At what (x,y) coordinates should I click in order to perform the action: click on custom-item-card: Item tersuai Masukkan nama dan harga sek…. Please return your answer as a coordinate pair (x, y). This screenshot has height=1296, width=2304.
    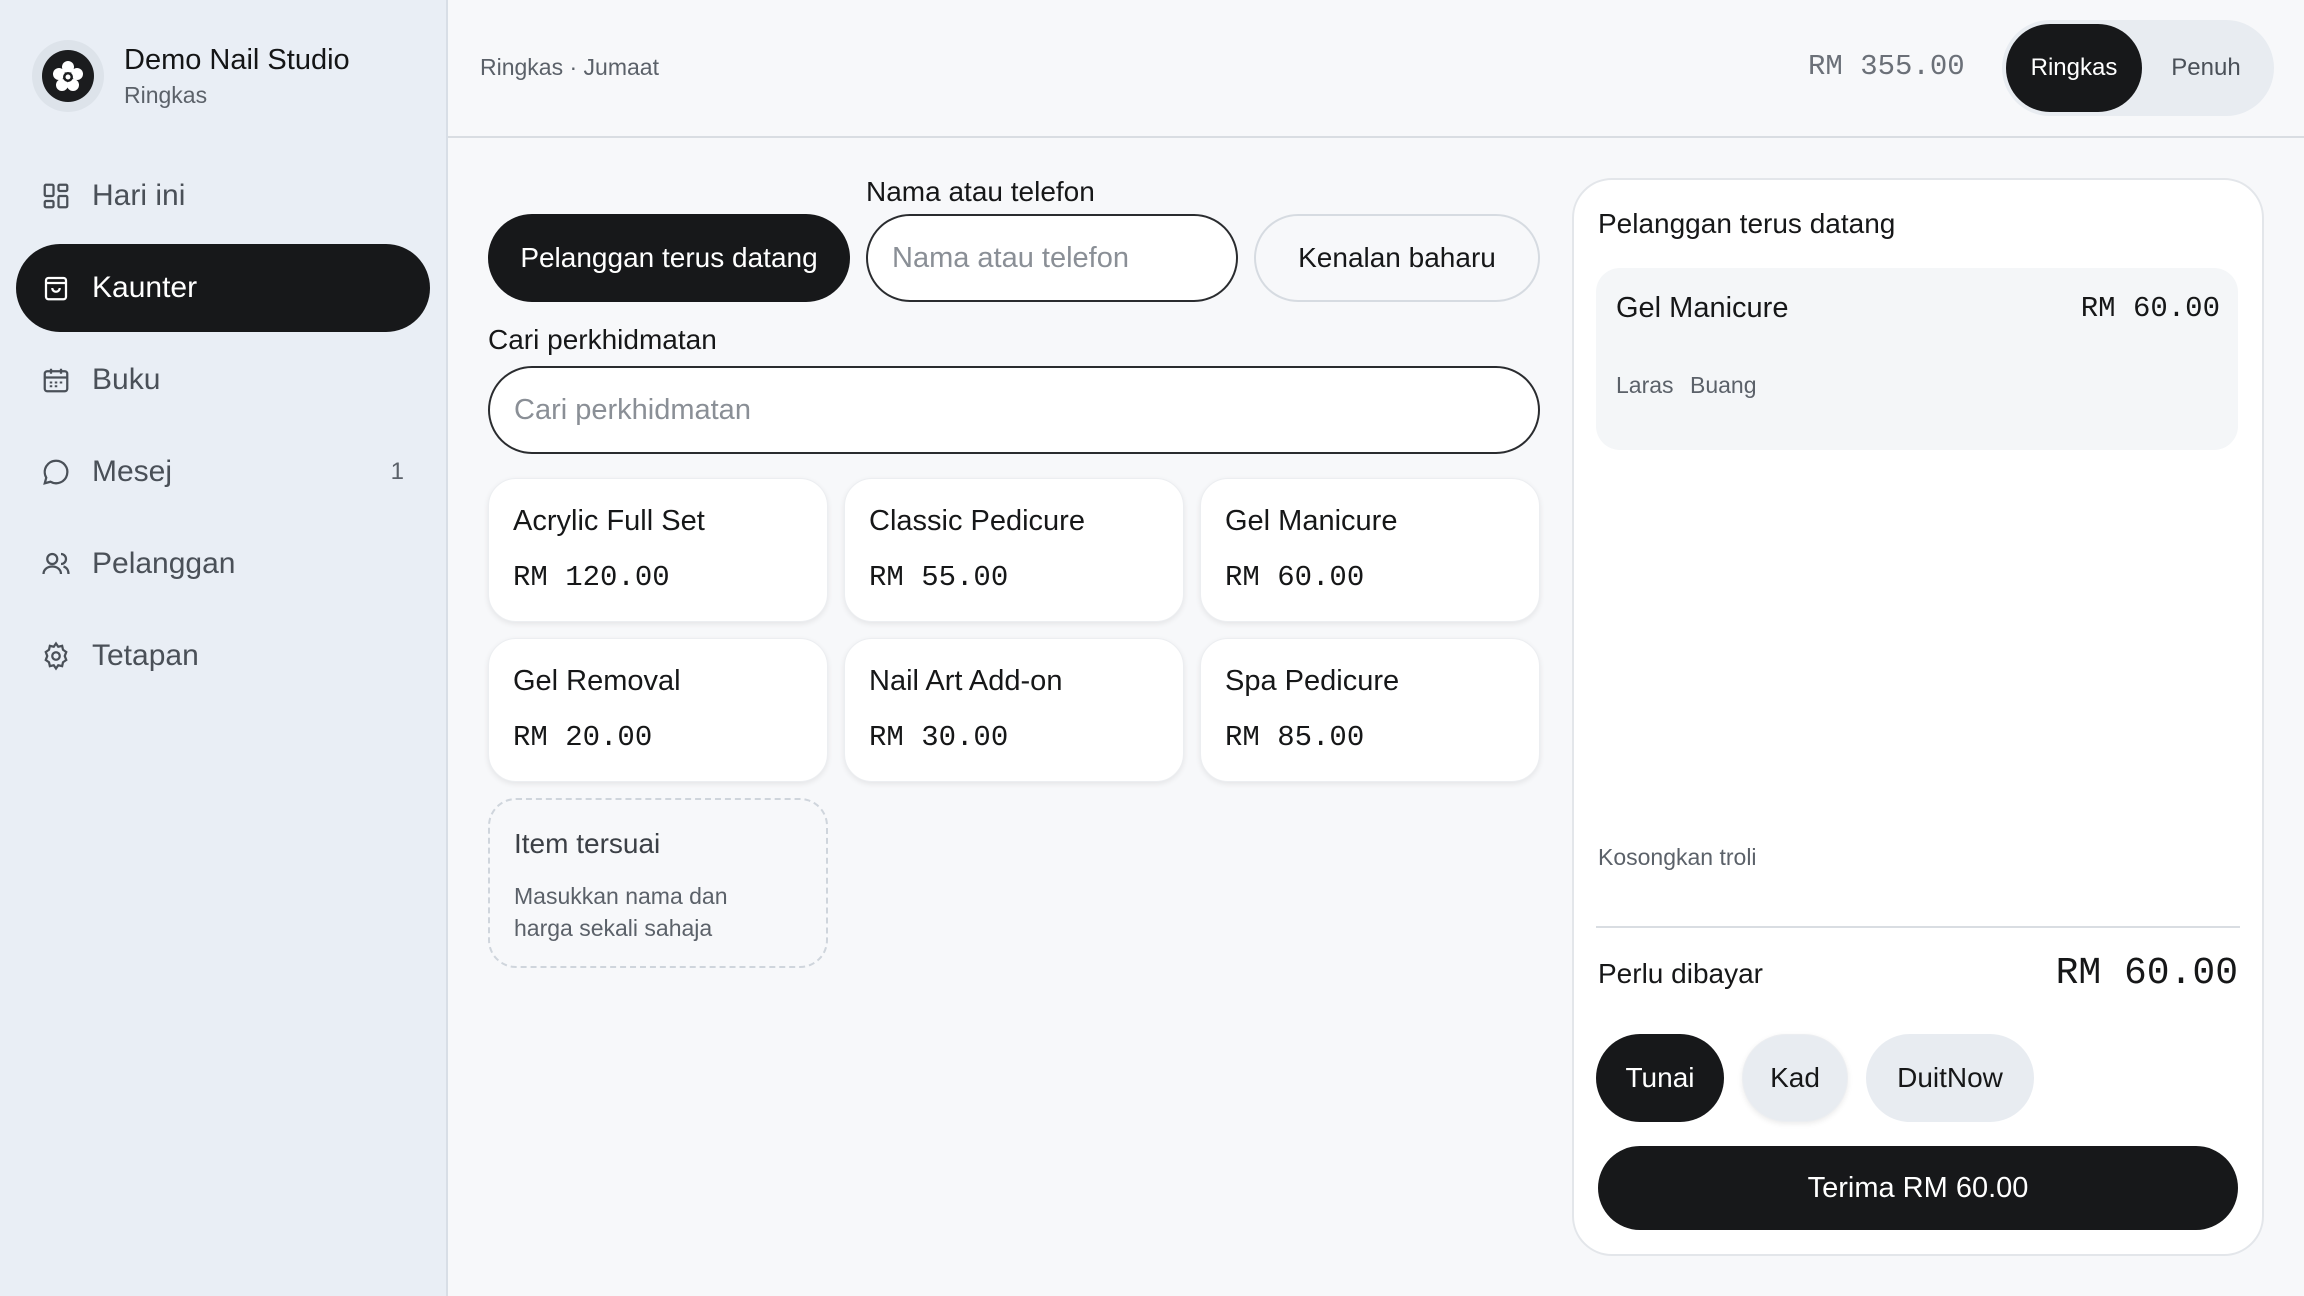
    Looking at the image, I should click on (658, 883).